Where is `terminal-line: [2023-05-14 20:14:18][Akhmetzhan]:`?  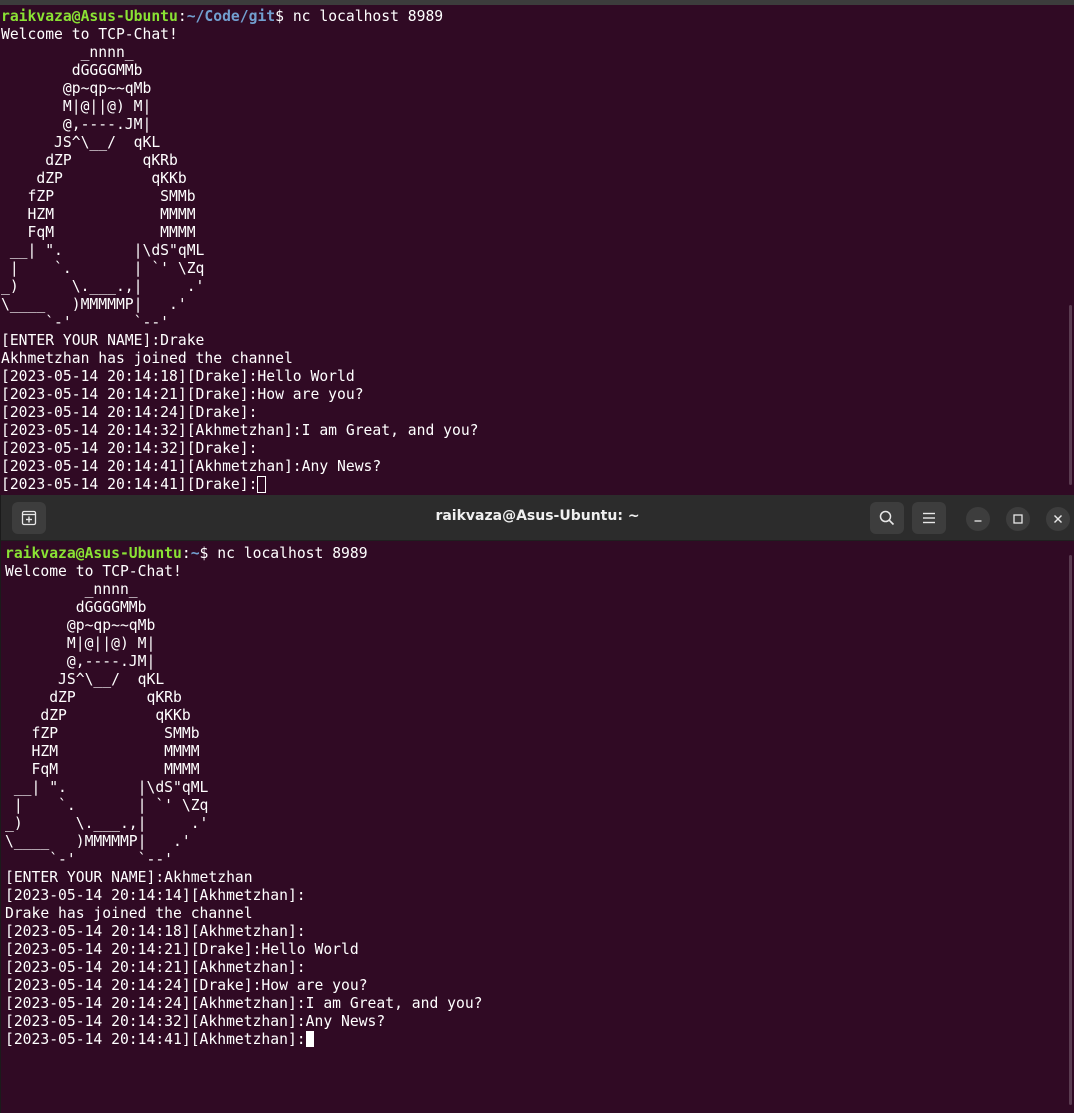
terminal-line: [2023-05-14 20:14:18][Akhmetzhan]: is located at coordinates (155, 931).